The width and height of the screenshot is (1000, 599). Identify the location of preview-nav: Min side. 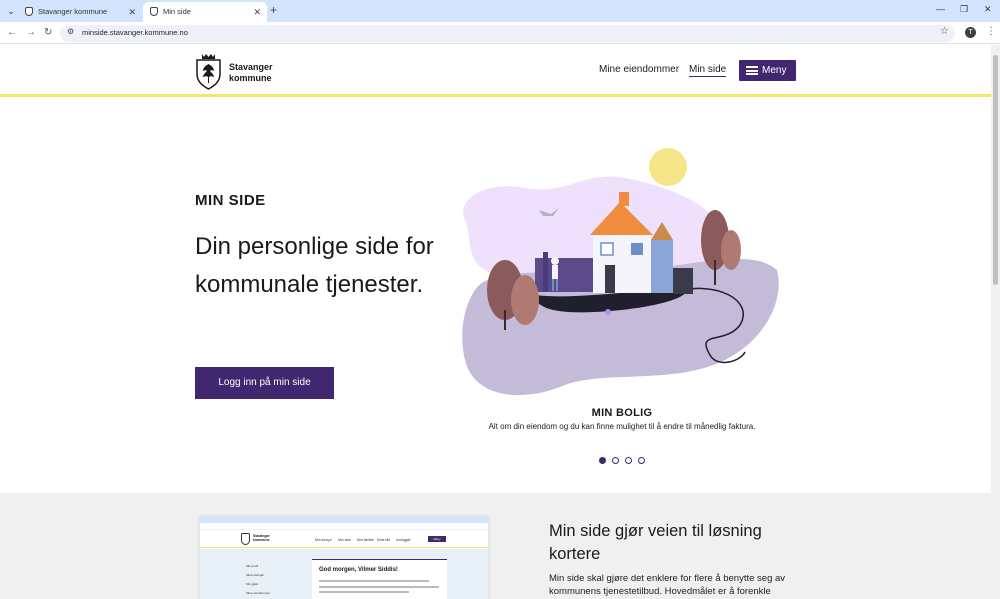
(345, 540).